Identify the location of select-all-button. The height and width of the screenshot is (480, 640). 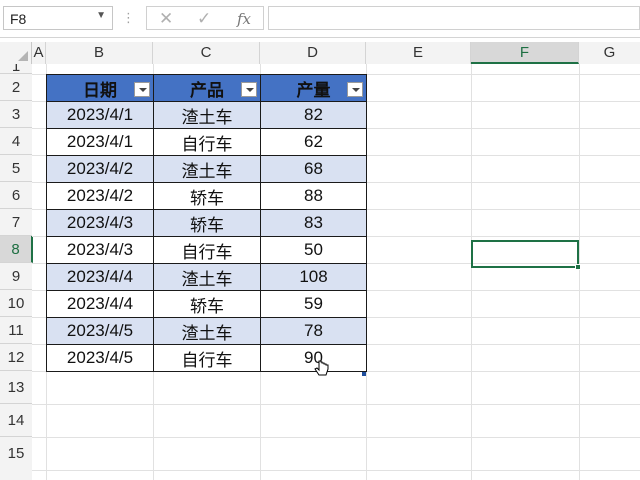
(16, 53).